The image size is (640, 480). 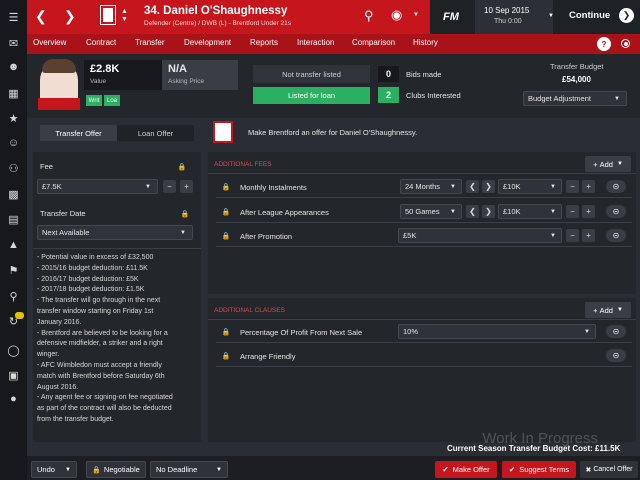 What do you see at coordinates (13, 245) in the screenshot?
I see `training-icon: ▲` at bounding box center [13, 245].